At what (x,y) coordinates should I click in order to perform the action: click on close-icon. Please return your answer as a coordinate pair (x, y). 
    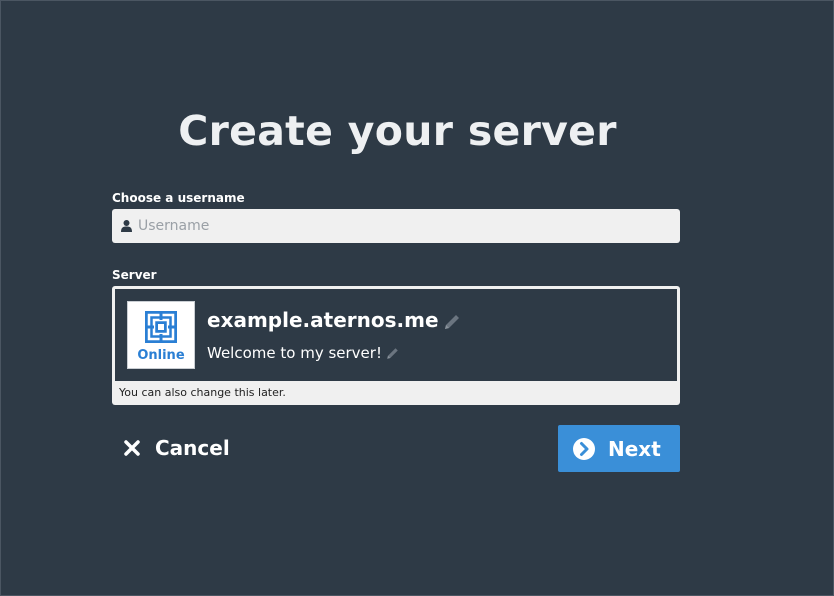
    Looking at the image, I should click on (132, 448).